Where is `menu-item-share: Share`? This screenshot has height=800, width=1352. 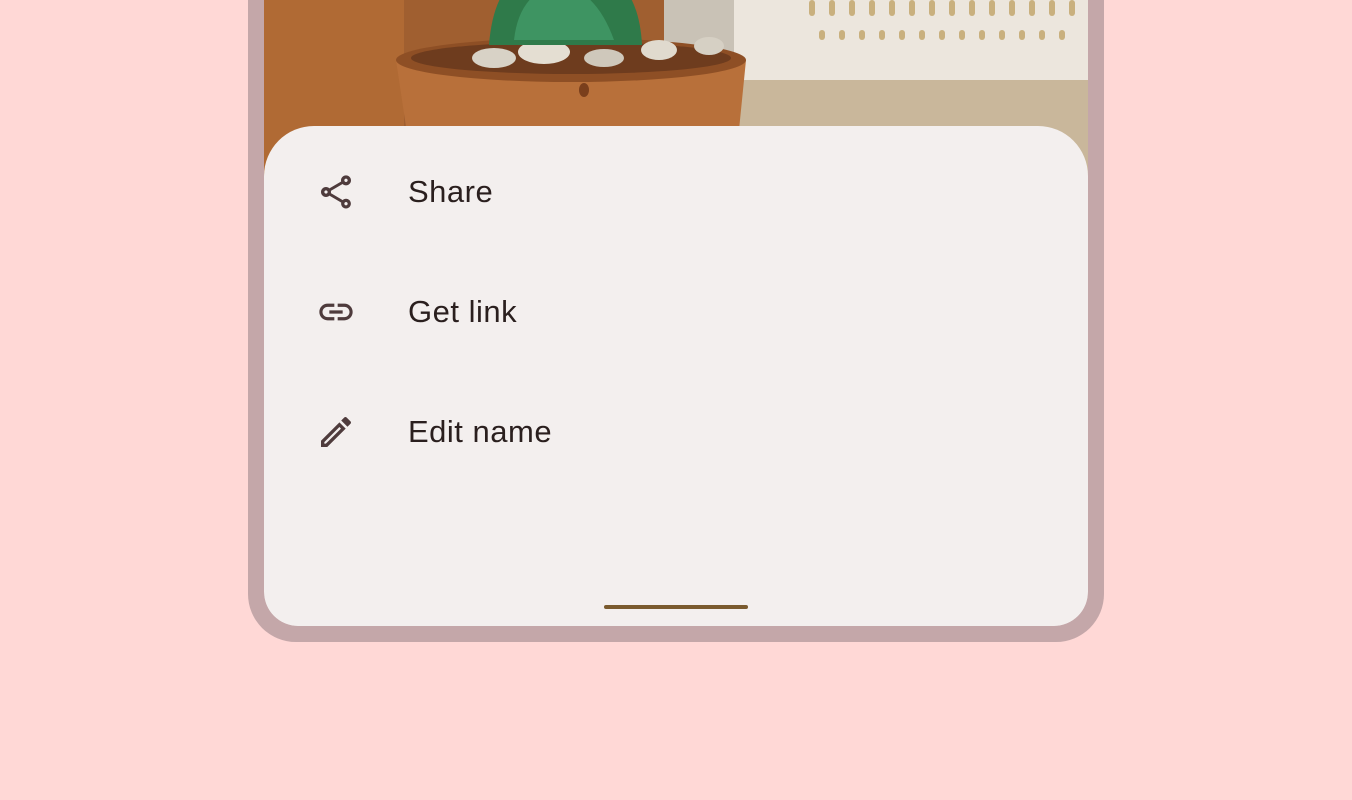
menu-item-share: Share is located at coordinates (676, 192).